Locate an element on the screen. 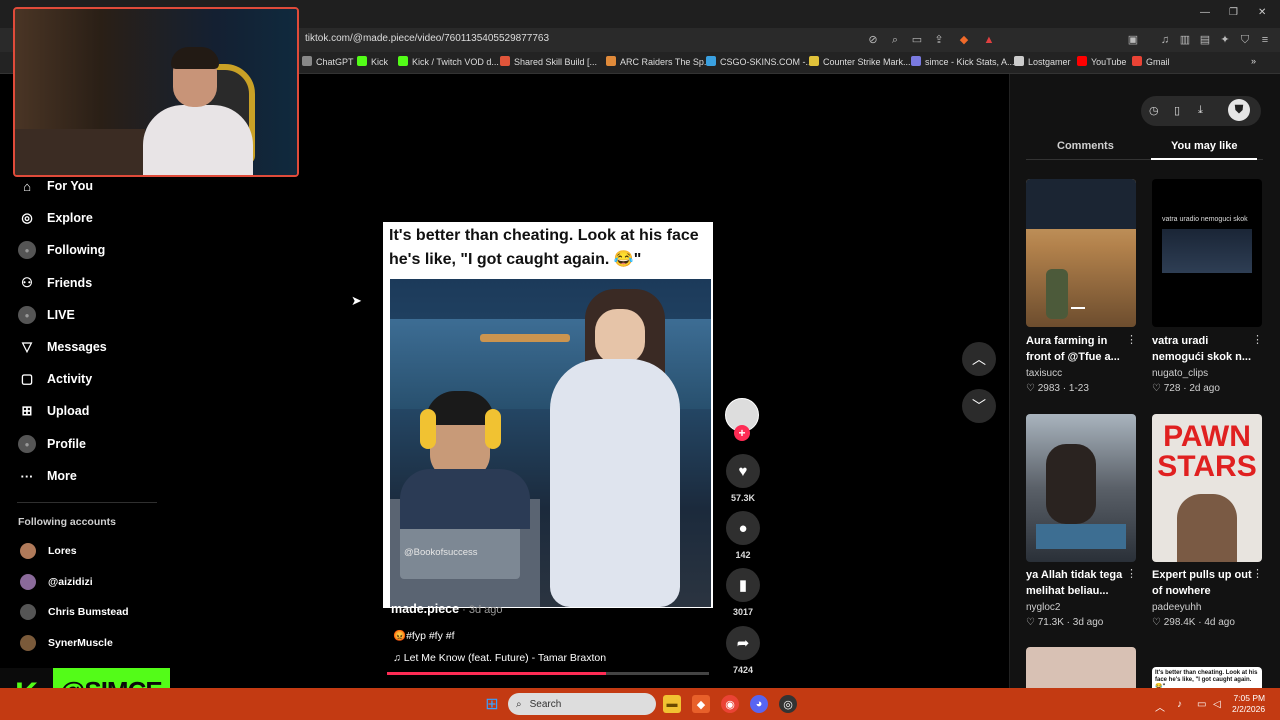 The height and width of the screenshot is (720, 1280). video-frame: @Bookofsuccess is located at coordinates (550, 443).